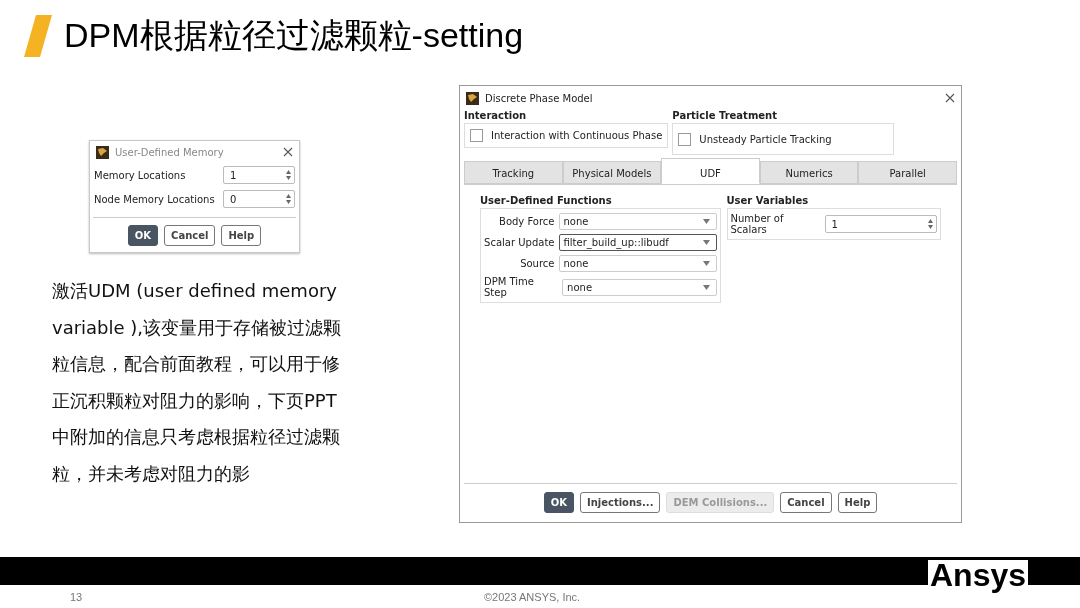 The width and height of the screenshot is (1080, 608). What do you see at coordinates (532, 596) in the screenshot?
I see `copyright-text: ©2023 ANSYS, Inc.` at bounding box center [532, 596].